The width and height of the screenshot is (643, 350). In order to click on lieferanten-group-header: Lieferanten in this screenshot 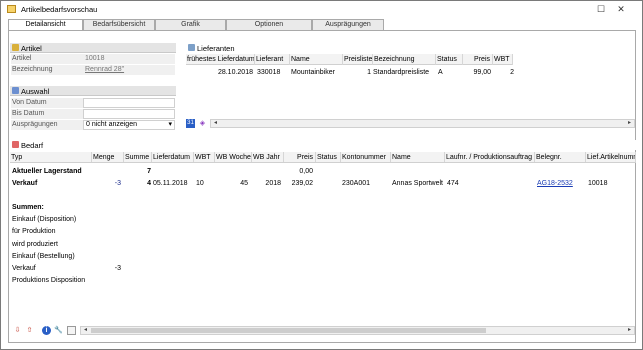, I will do `click(410, 48)`.